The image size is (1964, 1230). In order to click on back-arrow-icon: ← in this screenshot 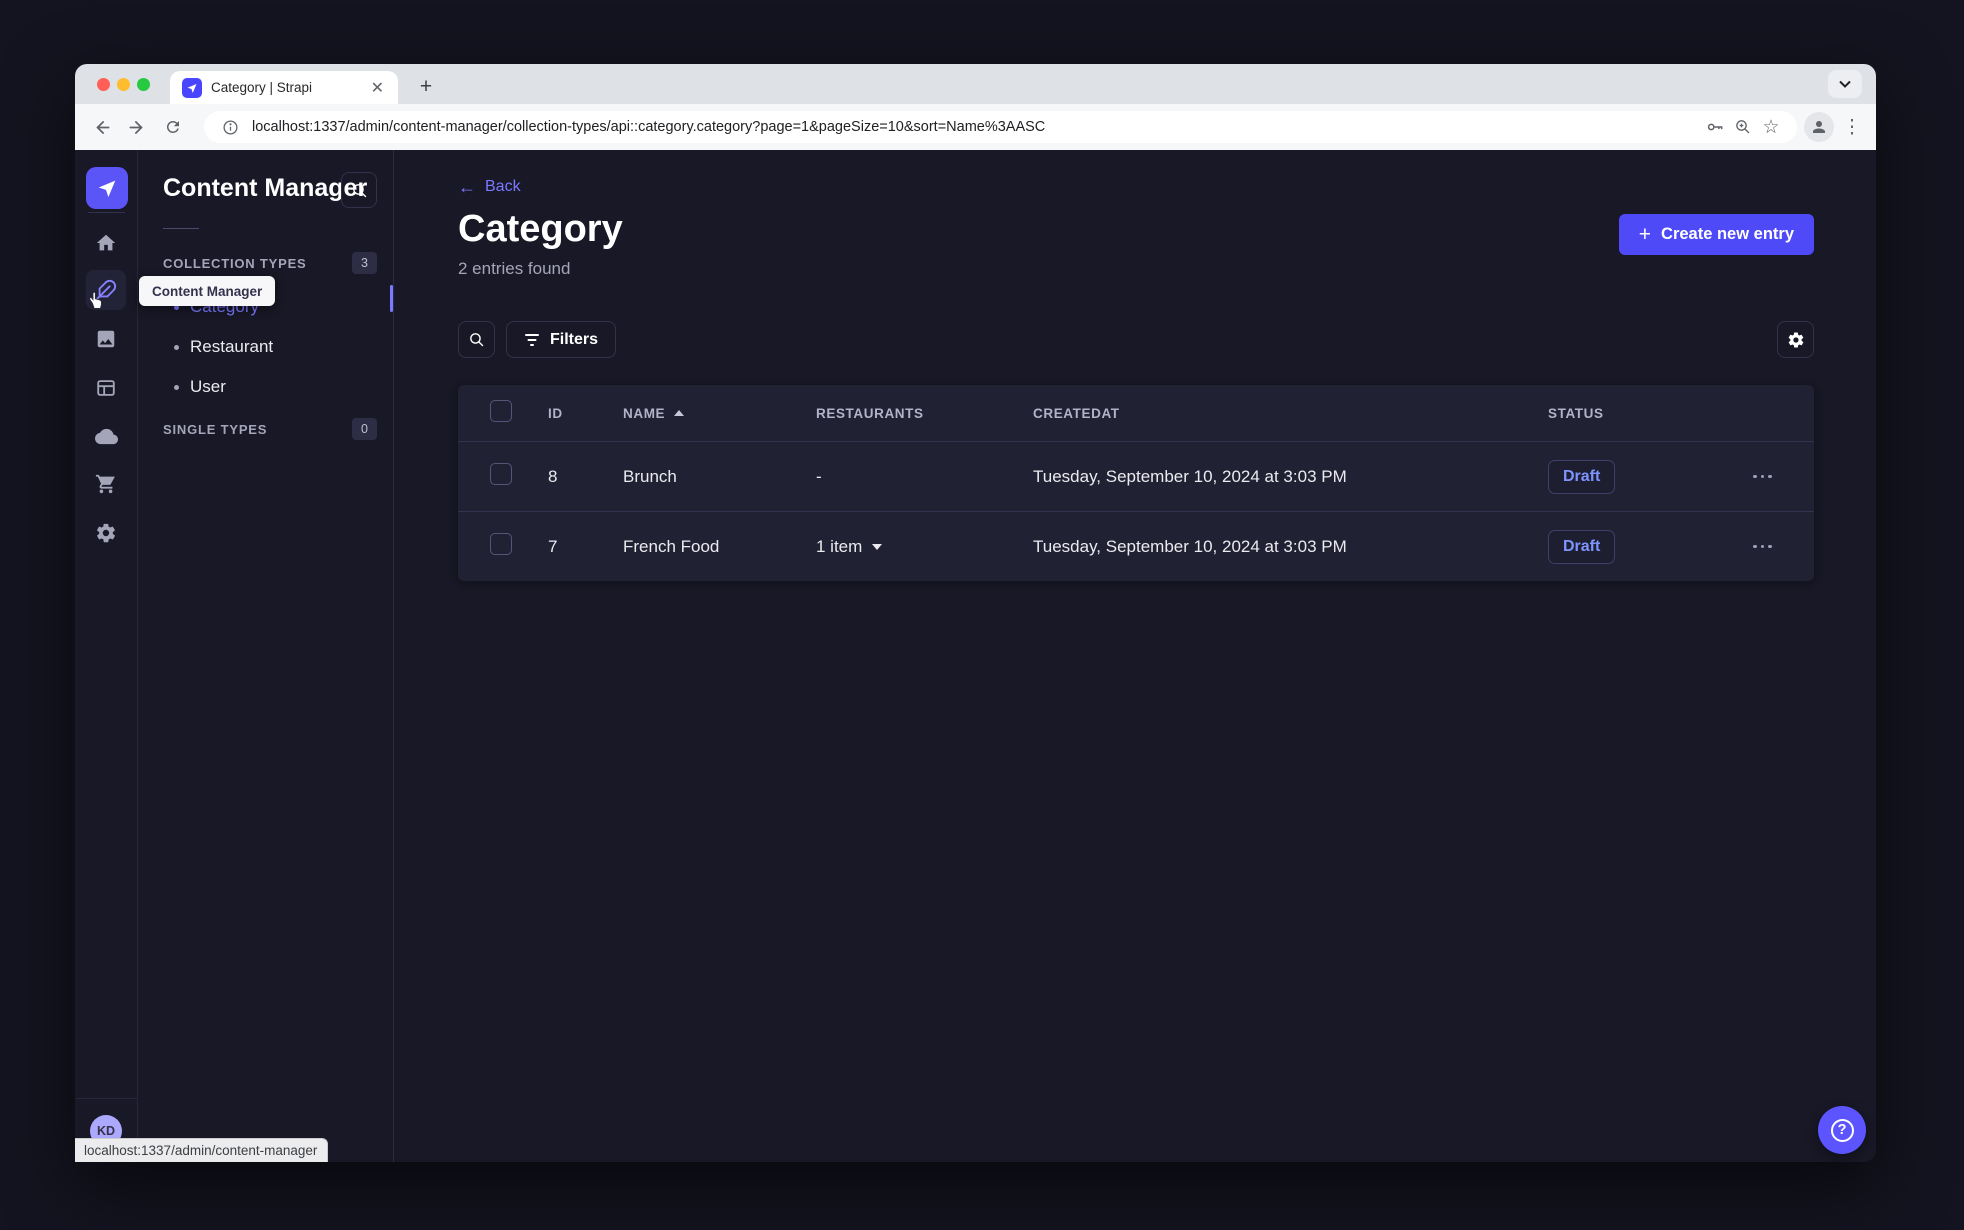, I will do `click(467, 187)`.